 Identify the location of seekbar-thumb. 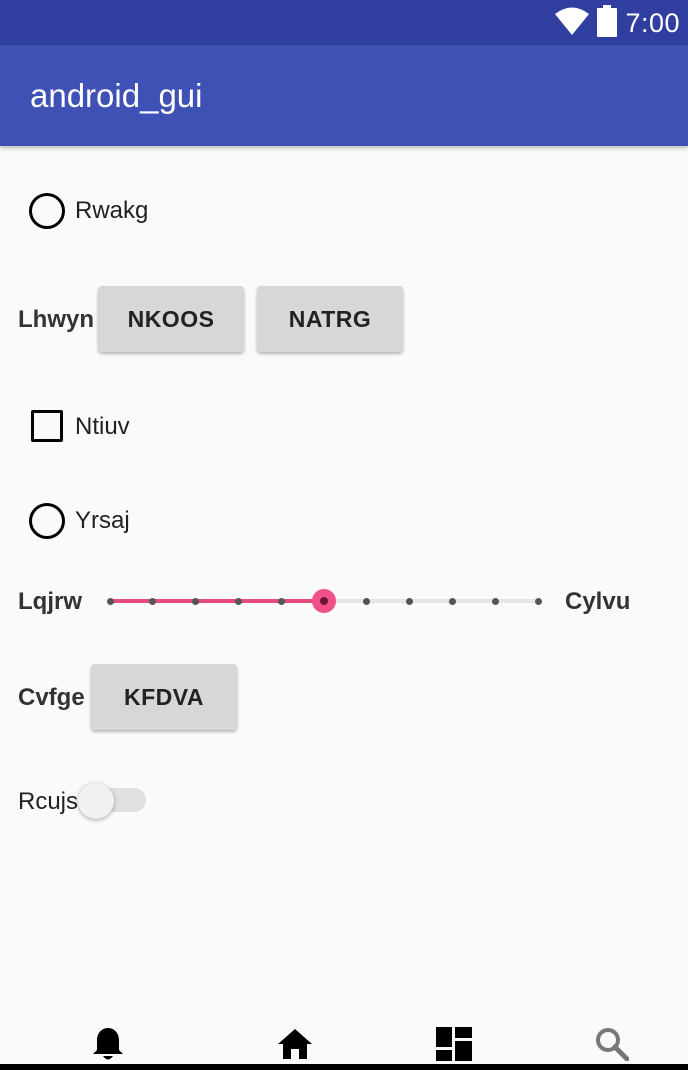
(324, 601).